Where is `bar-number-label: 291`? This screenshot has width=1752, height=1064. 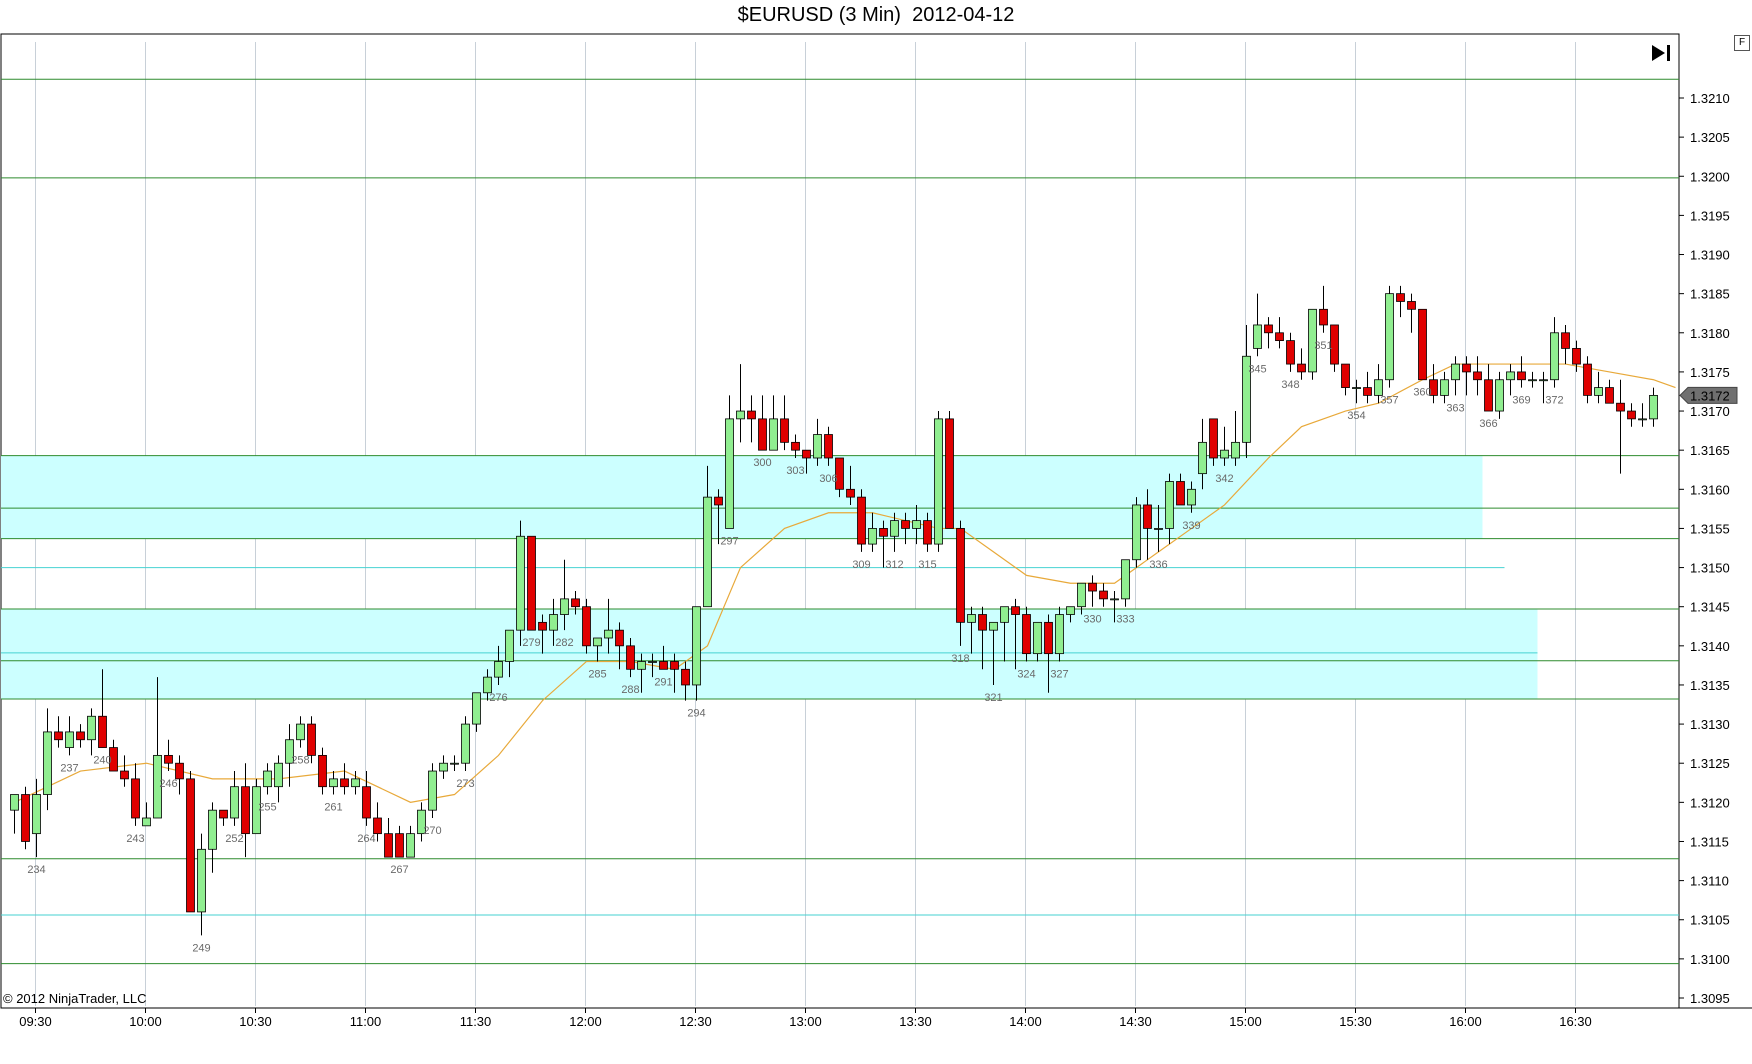 bar-number-label: 291 is located at coordinates (663, 682).